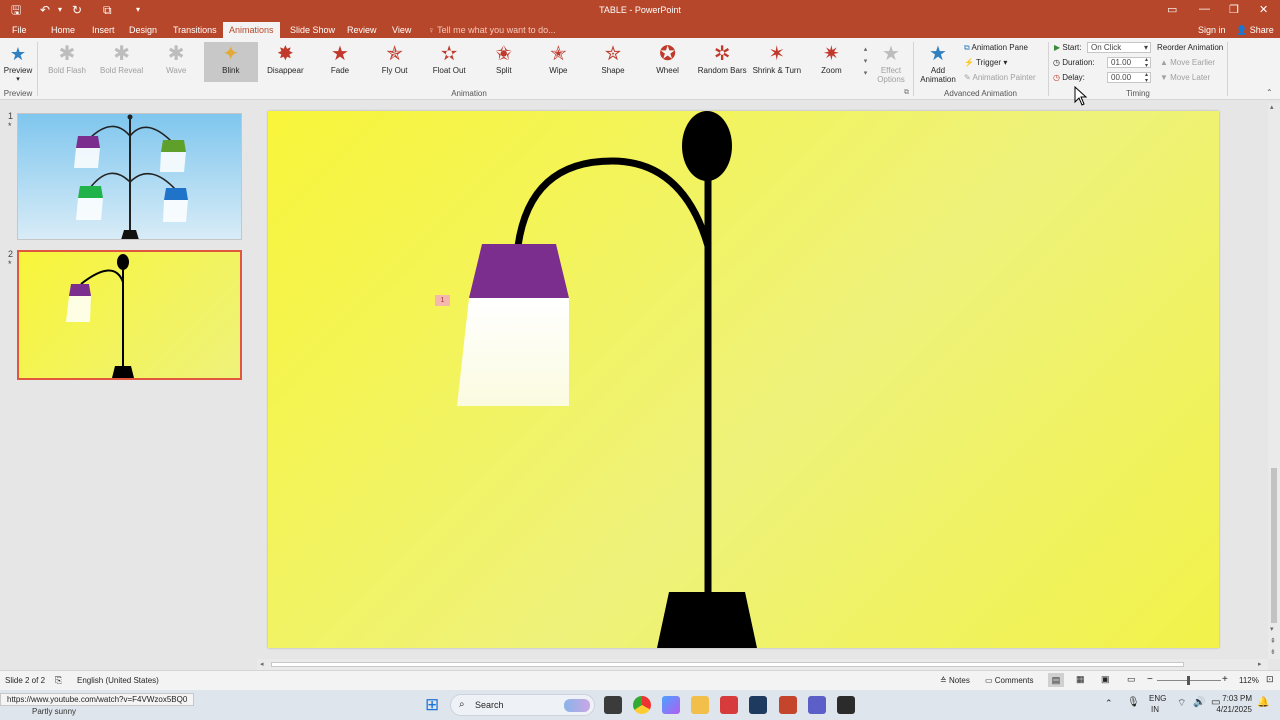 This screenshot has width=1280, height=720. Describe the element at coordinates (955, 680) in the screenshot. I see `notes-button: ≙ Notes` at that location.